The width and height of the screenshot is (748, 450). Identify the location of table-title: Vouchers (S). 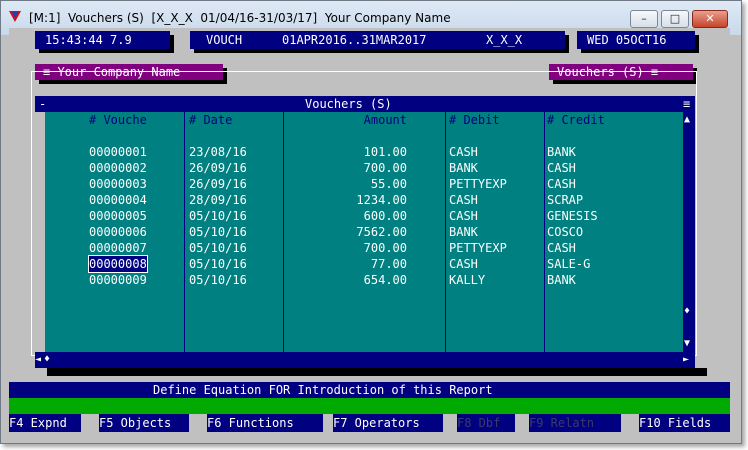
(348, 104).